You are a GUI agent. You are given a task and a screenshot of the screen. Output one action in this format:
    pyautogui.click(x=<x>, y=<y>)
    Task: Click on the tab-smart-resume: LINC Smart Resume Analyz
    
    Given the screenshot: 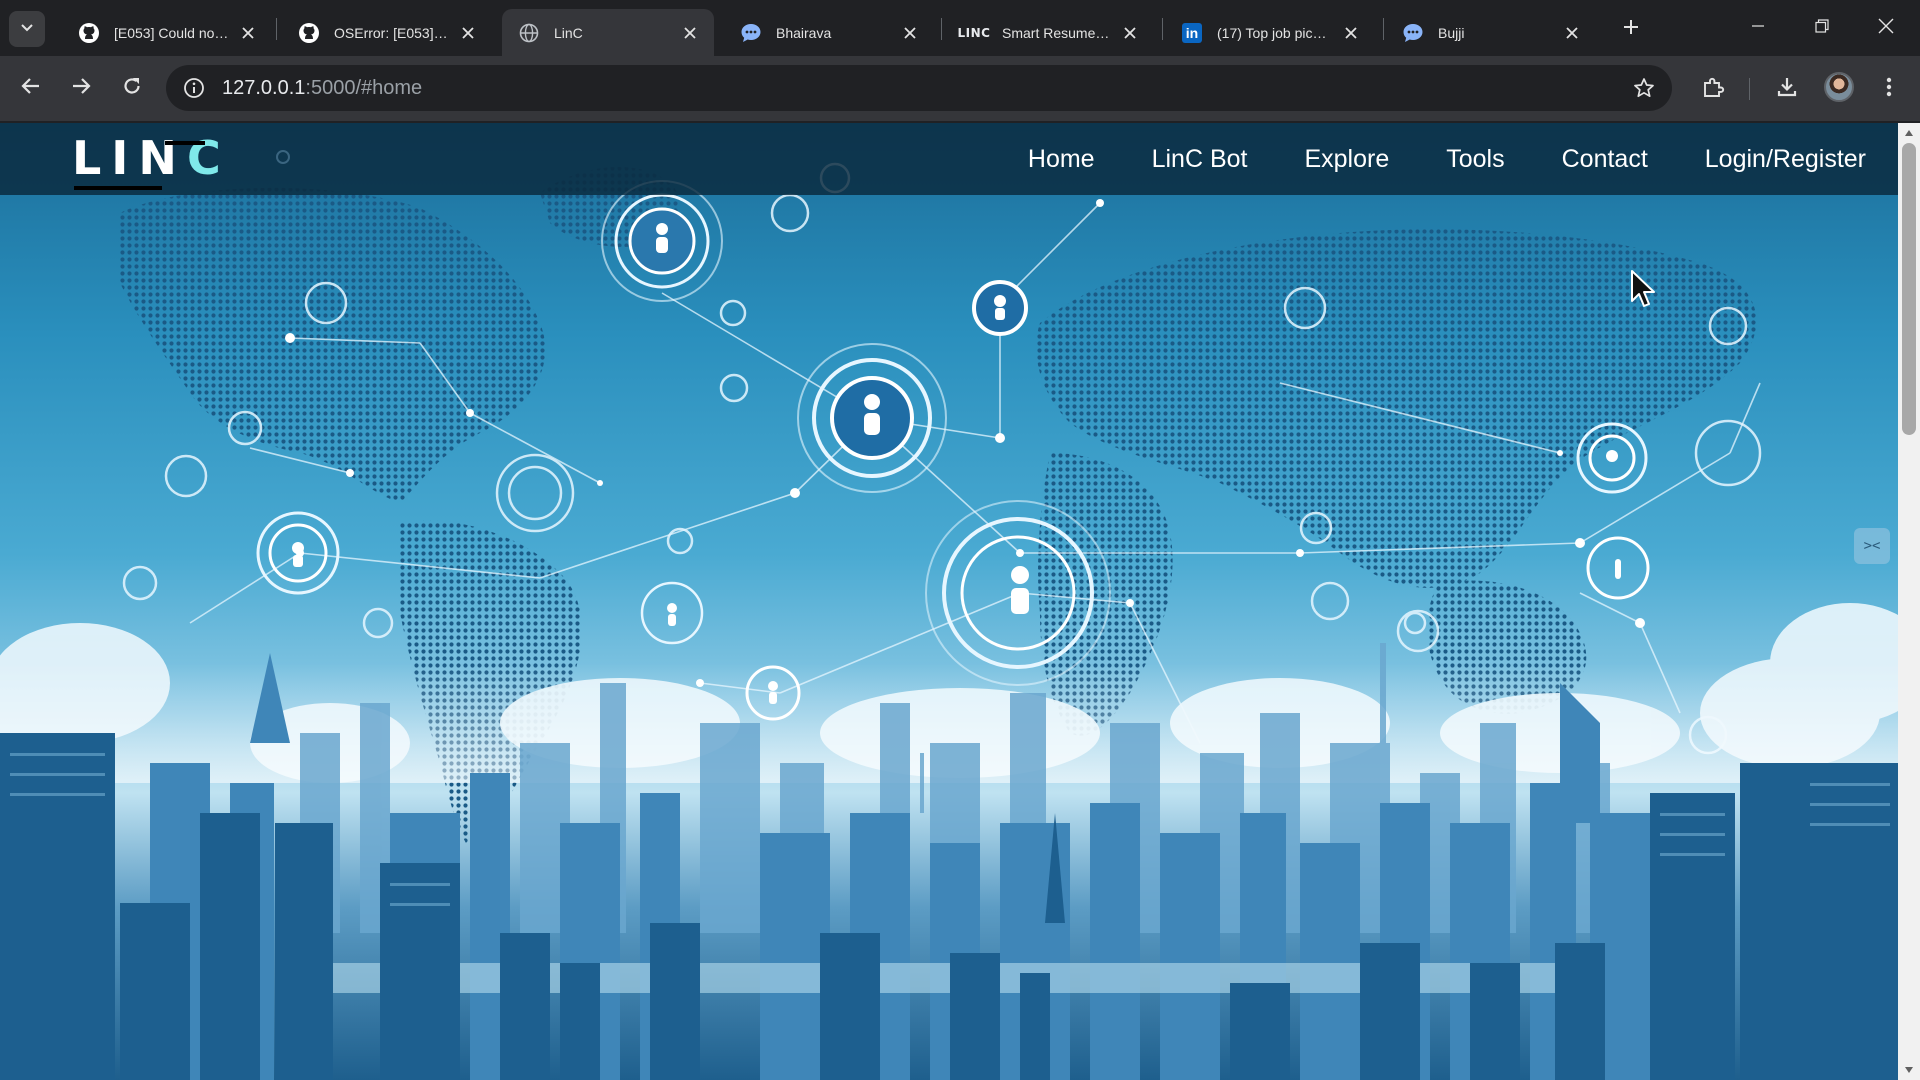 What is the action you would take?
    pyautogui.click(x=1049, y=32)
    